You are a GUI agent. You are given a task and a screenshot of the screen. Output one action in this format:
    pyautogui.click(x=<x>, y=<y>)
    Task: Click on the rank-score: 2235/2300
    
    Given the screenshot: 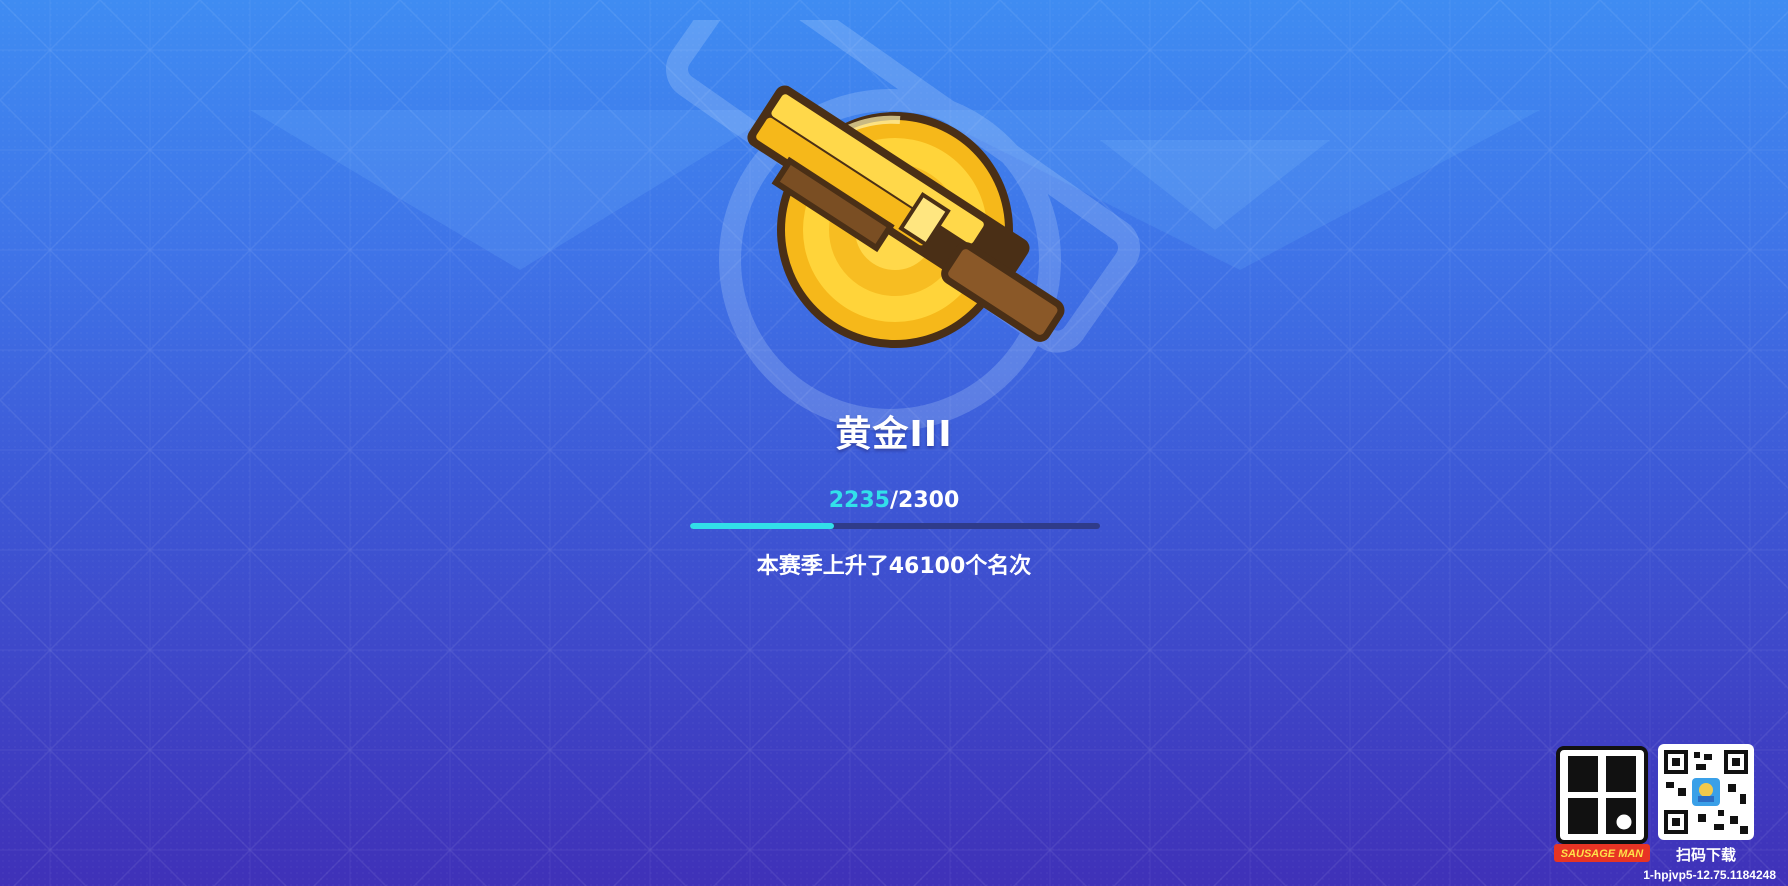 What is the action you would take?
    pyautogui.click(x=894, y=500)
    